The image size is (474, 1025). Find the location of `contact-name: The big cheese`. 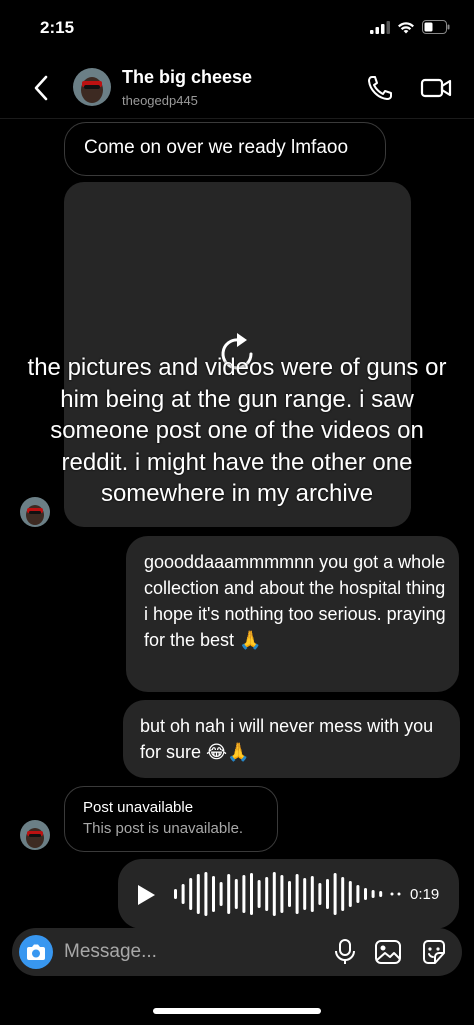

contact-name: The big cheese is located at coordinates (187, 77).